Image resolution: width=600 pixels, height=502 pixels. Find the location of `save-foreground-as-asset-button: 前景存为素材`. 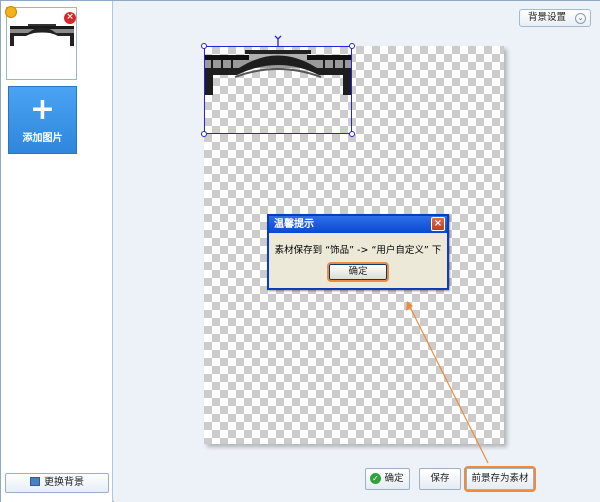

save-foreground-as-asset-button: 前景存为素材 is located at coordinates (500, 479).